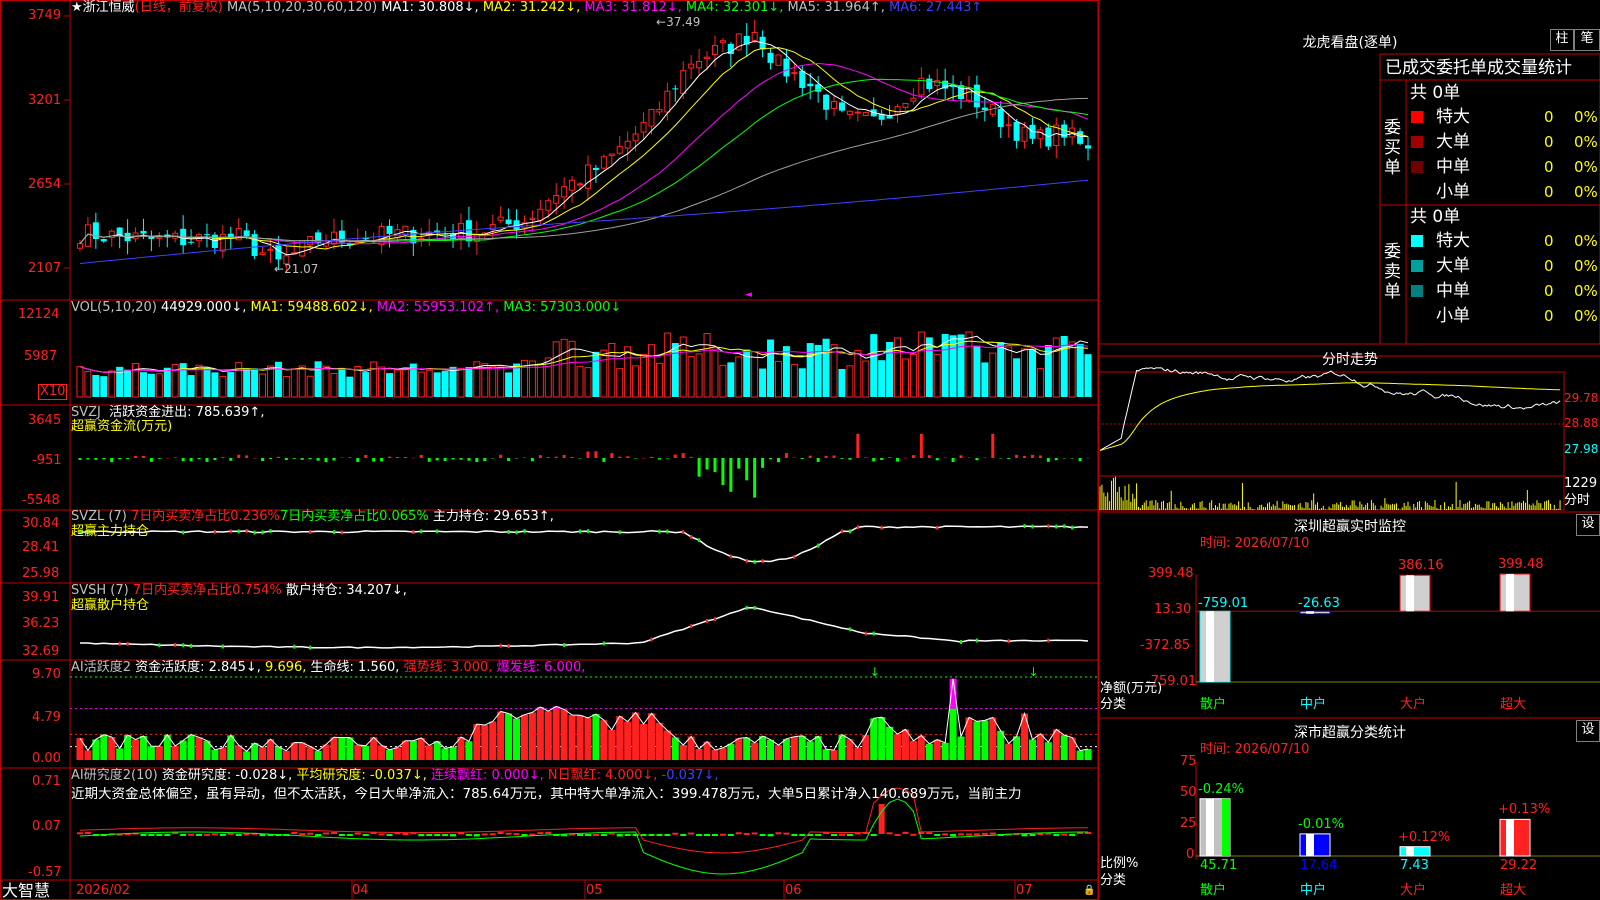 The image size is (1600, 900). Describe the element at coordinates (179, 7) in the screenshot. I see `chart-mode: (日线，前复权)` at that location.